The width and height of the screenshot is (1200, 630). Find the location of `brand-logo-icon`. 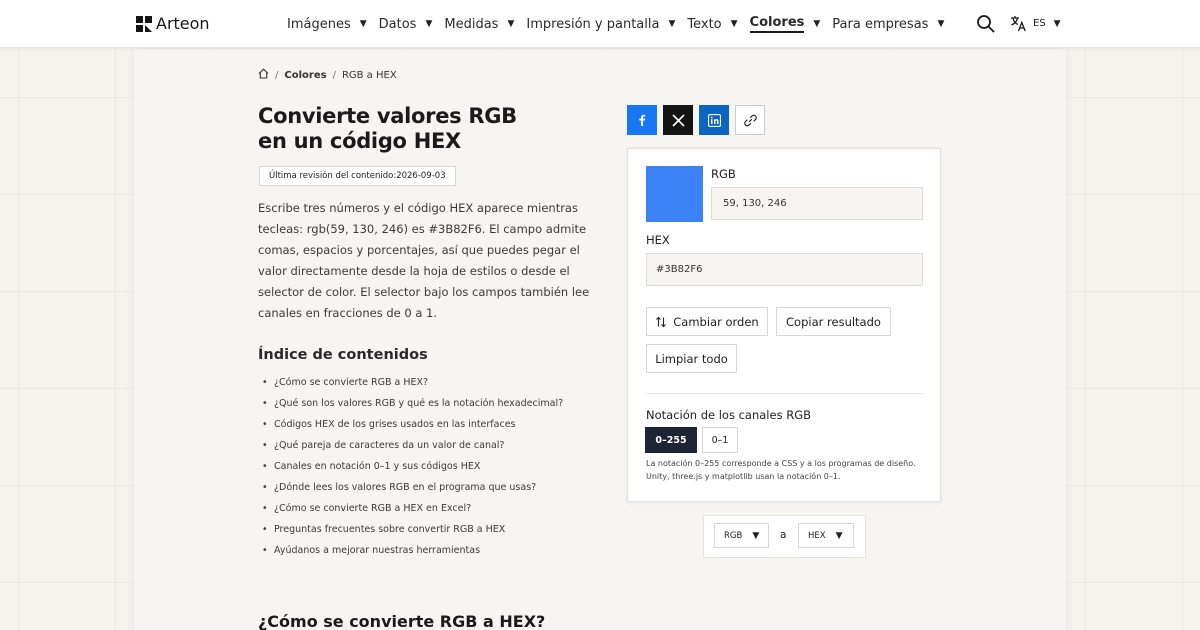

brand-logo-icon is located at coordinates (144, 23).